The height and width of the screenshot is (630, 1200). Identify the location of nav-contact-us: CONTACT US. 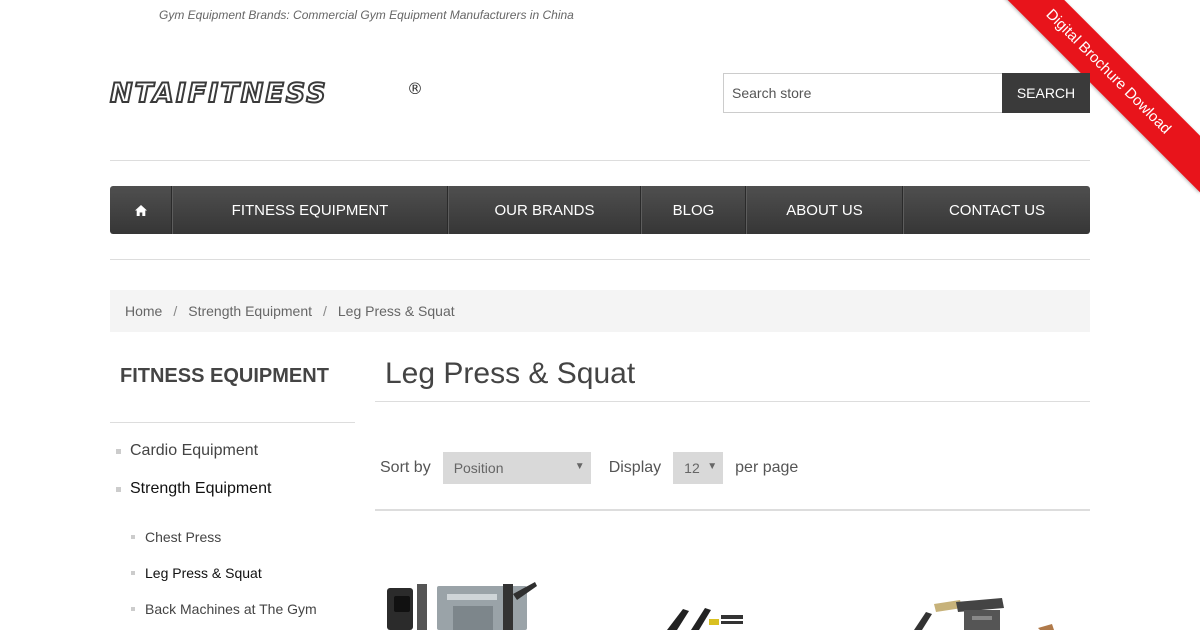
(996, 210).